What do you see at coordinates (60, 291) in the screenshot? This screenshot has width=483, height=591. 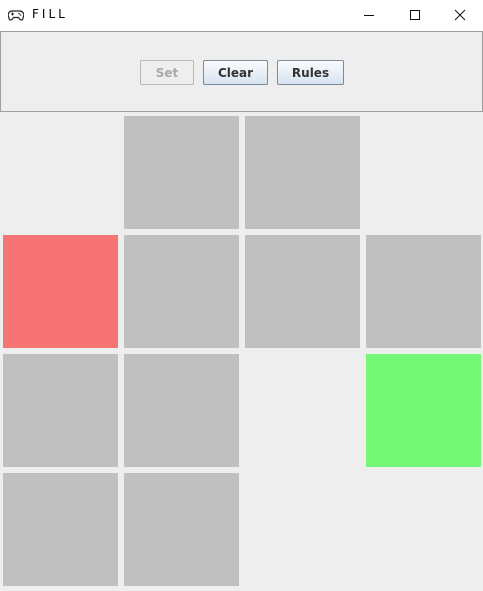 I see `board-cell-start` at bounding box center [60, 291].